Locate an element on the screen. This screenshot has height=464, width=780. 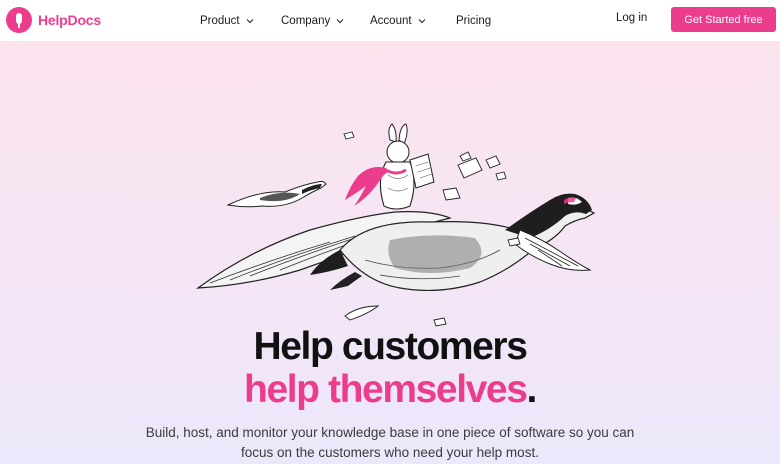
hero-headline-period: . is located at coordinates (532, 389).